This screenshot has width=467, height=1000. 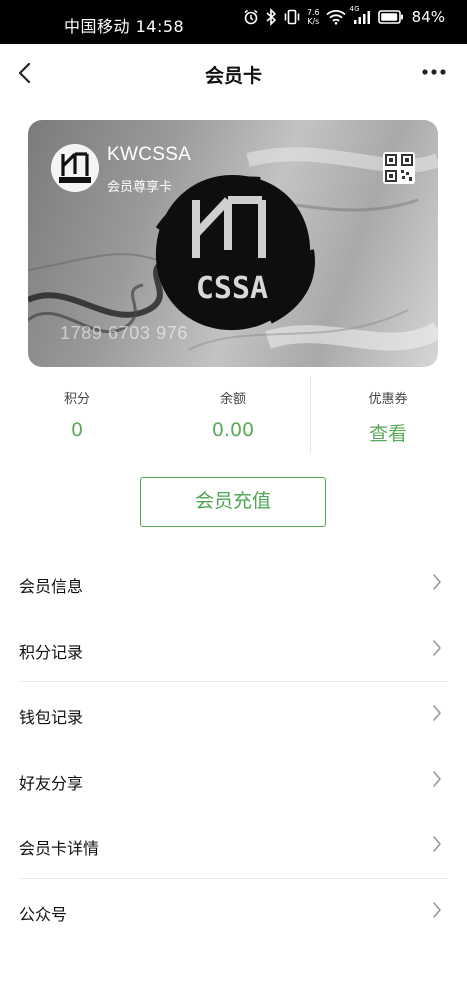 I want to click on stat-label: 优惠券, so click(x=388, y=399).